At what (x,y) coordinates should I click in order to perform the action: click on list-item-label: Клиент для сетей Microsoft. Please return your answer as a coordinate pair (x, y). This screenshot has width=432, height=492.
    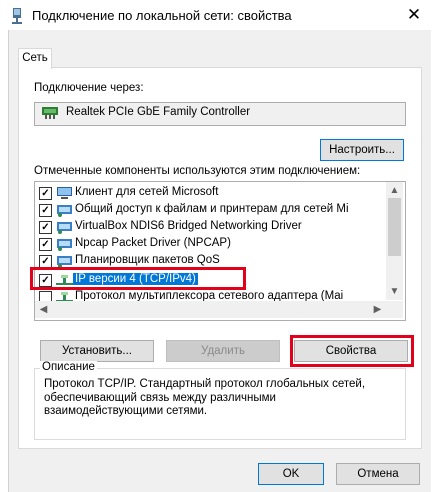
    Looking at the image, I should click on (147, 192).